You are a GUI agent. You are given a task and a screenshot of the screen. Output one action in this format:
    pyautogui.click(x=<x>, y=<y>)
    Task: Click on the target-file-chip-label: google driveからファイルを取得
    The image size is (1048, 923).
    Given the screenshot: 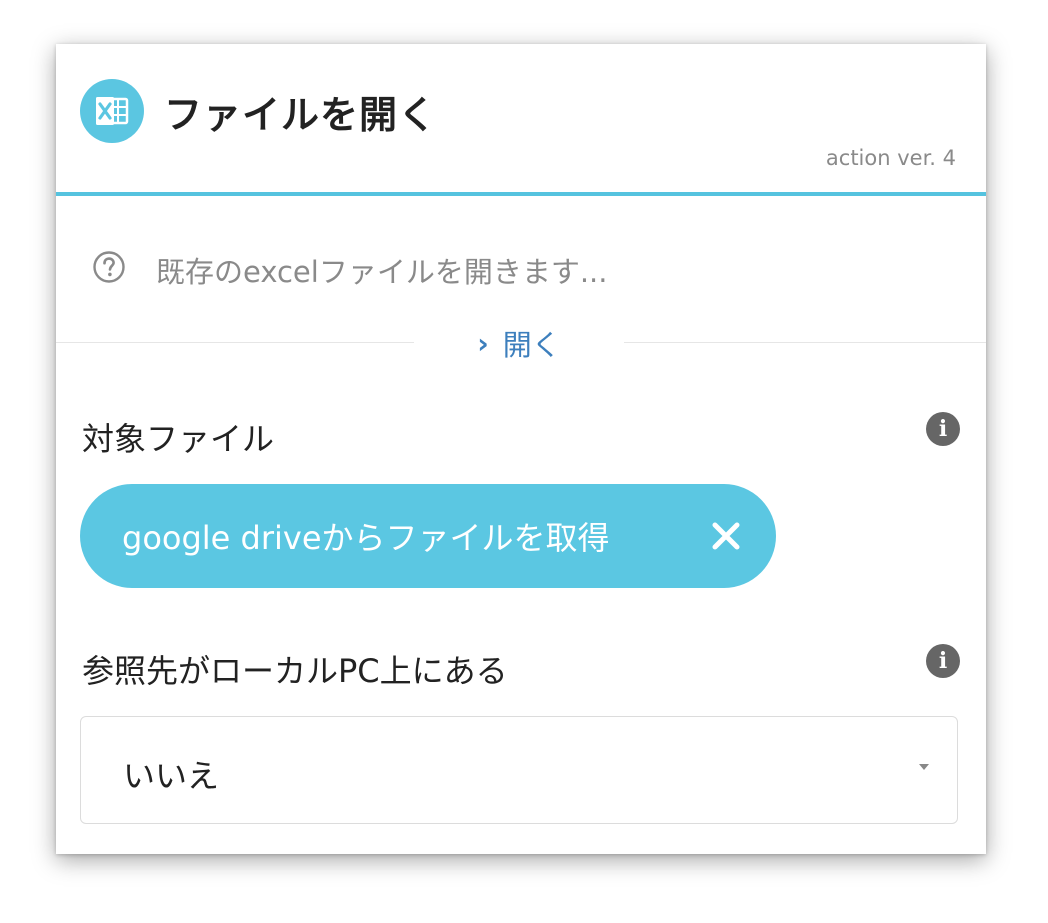 What is the action you would take?
    pyautogui.click(x=366, y=538)
    